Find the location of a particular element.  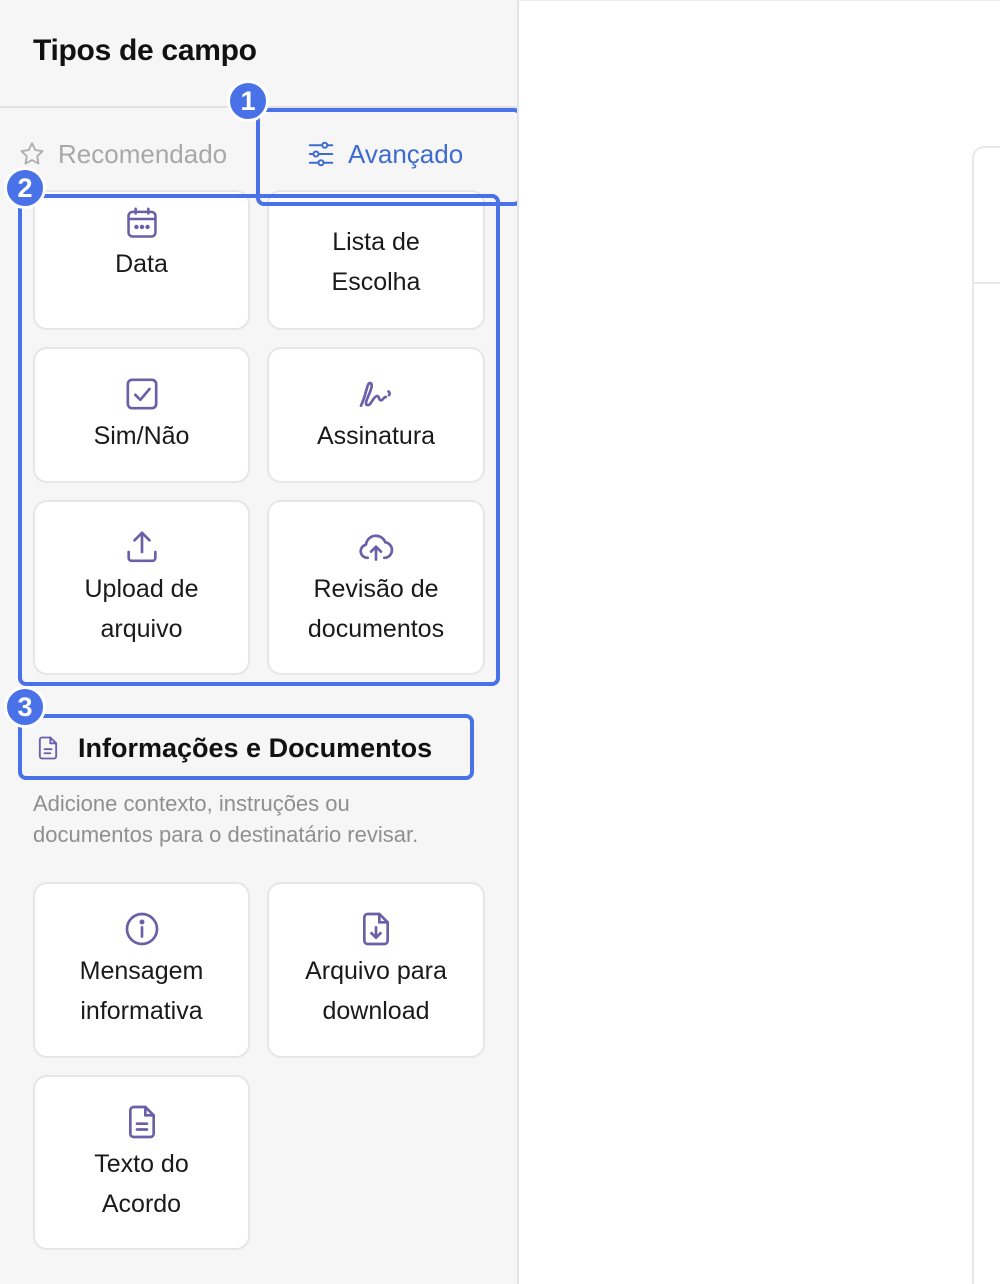

field-card-agreement-text: Texto do Acordo is located at coordinates (141, 1162).